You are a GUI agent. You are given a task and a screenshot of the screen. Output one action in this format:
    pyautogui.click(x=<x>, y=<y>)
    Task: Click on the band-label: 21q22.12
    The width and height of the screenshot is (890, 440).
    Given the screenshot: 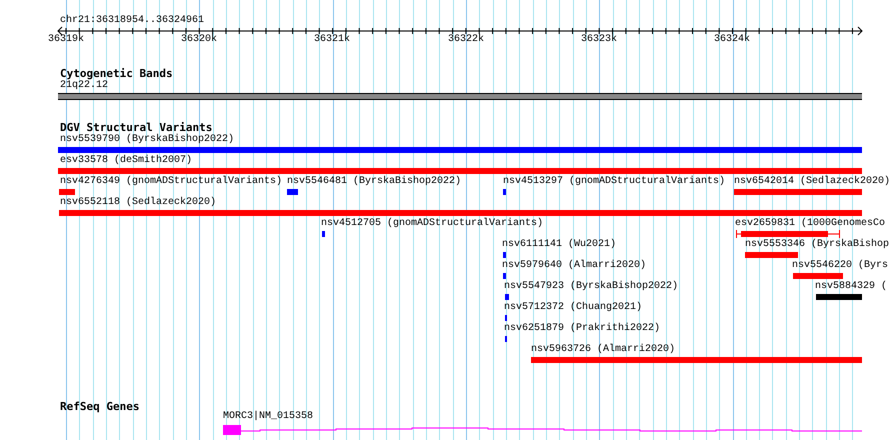 What is the action you would take?
    pyautogui.click(x=84, y=86)
    